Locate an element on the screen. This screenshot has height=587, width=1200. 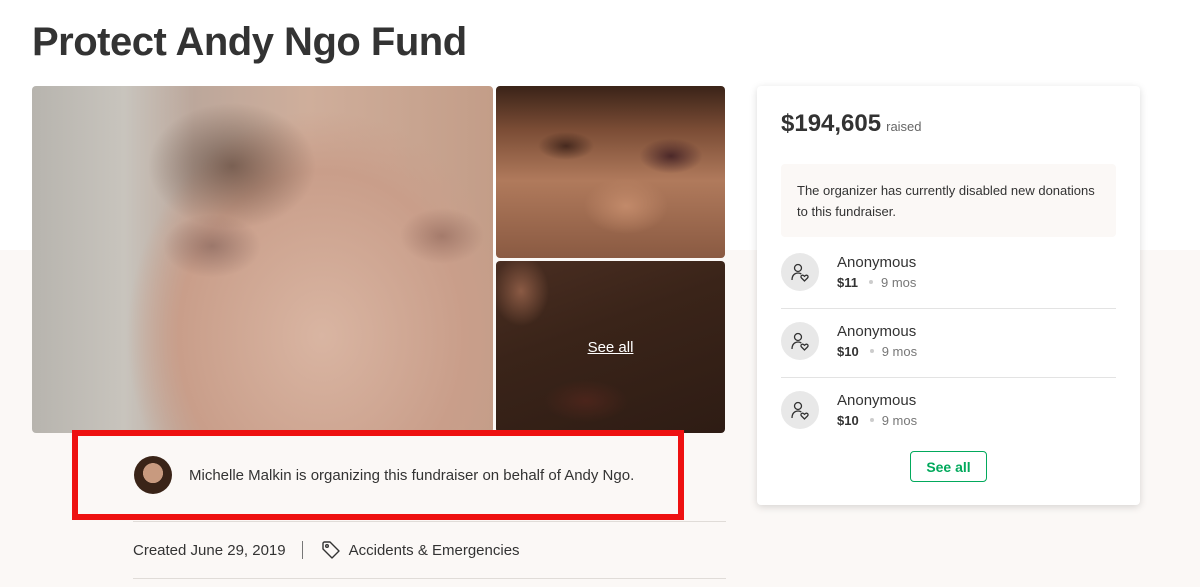
highlight-frame is located at coordinates (378, 475).